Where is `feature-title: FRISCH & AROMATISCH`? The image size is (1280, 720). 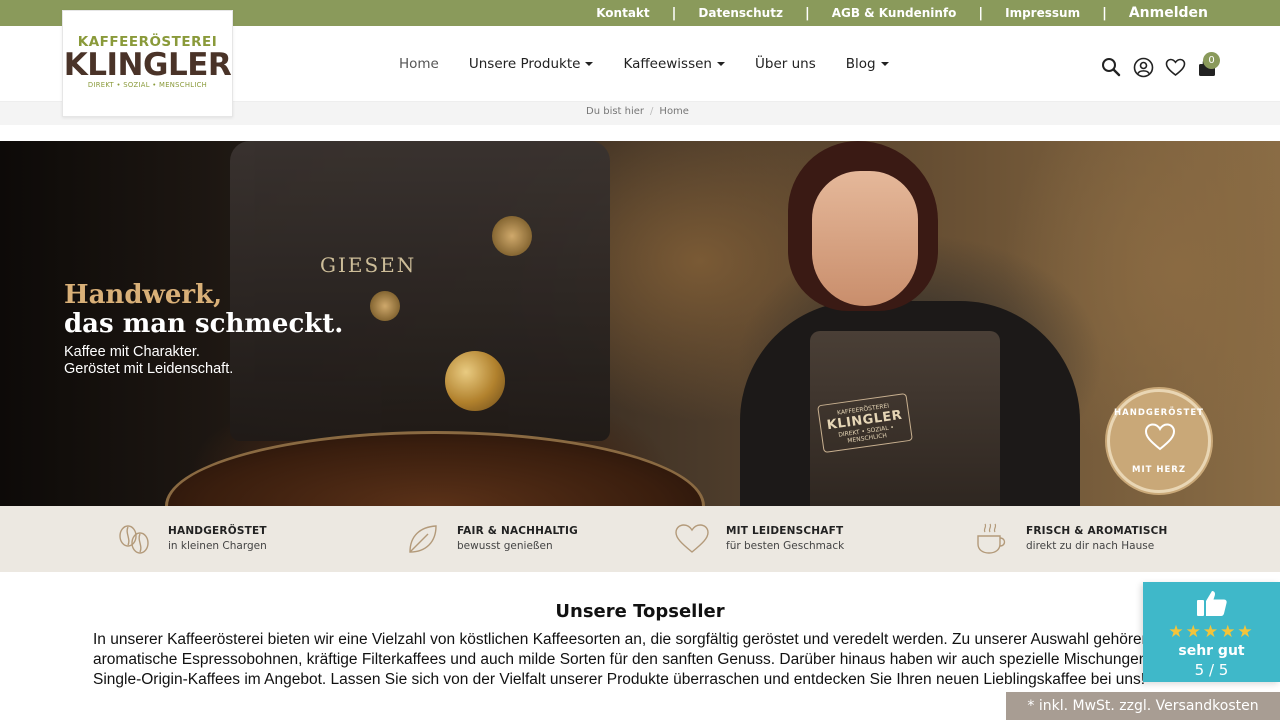 feature-title: FRISCH & AROMATISCH is located at coordinates (1097, 531).